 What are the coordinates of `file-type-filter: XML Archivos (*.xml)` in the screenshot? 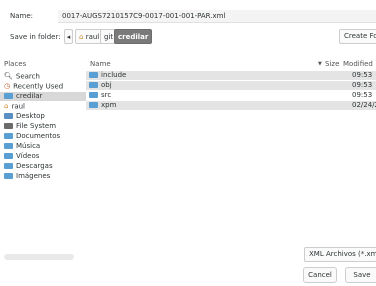 It's located at (340, 254).